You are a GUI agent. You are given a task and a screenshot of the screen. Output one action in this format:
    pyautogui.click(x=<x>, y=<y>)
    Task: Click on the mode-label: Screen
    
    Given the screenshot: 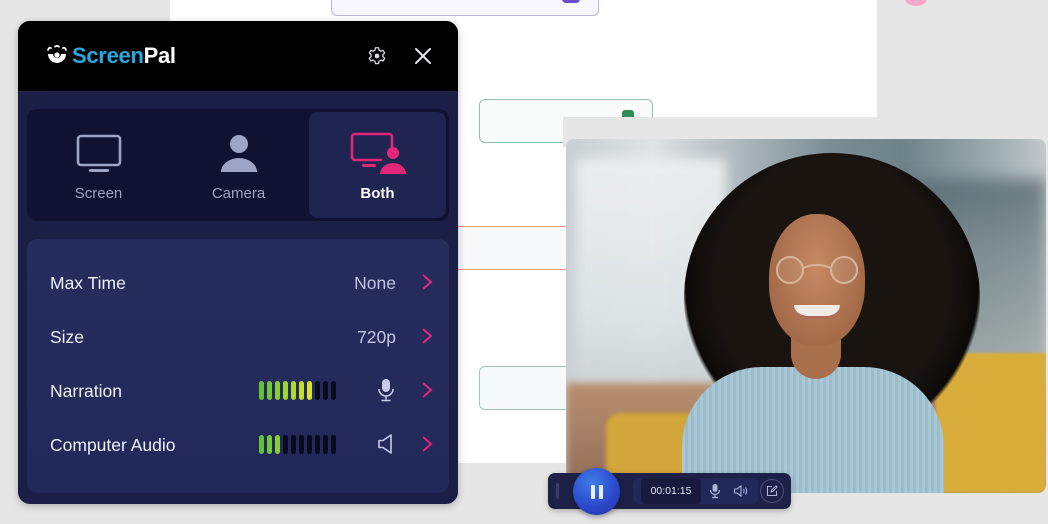 What is the action you would take?
    pyautogui.click(x=98, y=193)
    